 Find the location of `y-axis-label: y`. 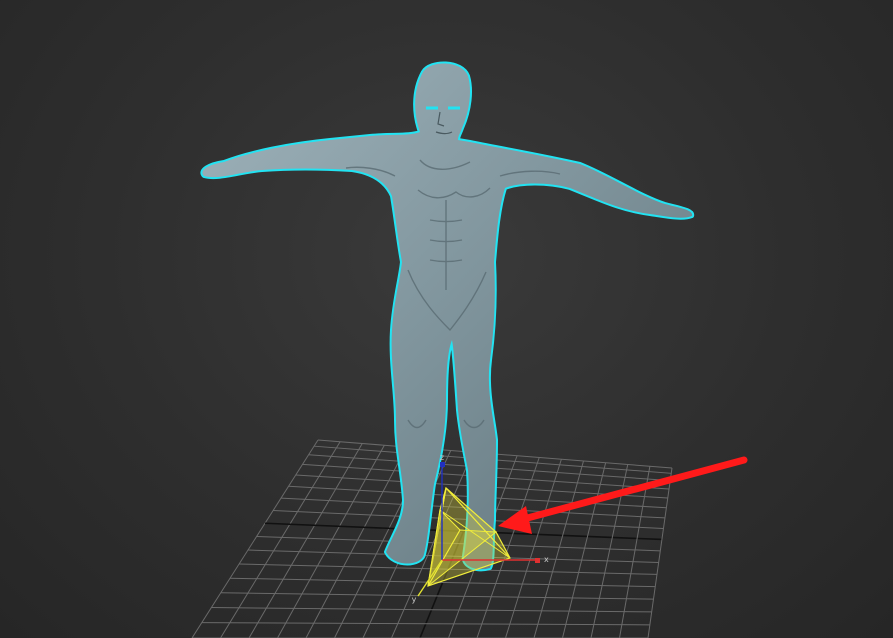

y-axis-label: y is located at coordinates (414, 599).